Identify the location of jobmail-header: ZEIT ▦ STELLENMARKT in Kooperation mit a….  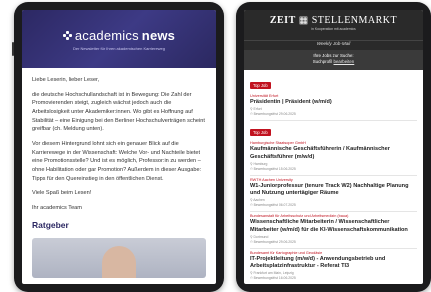
(333, 25).